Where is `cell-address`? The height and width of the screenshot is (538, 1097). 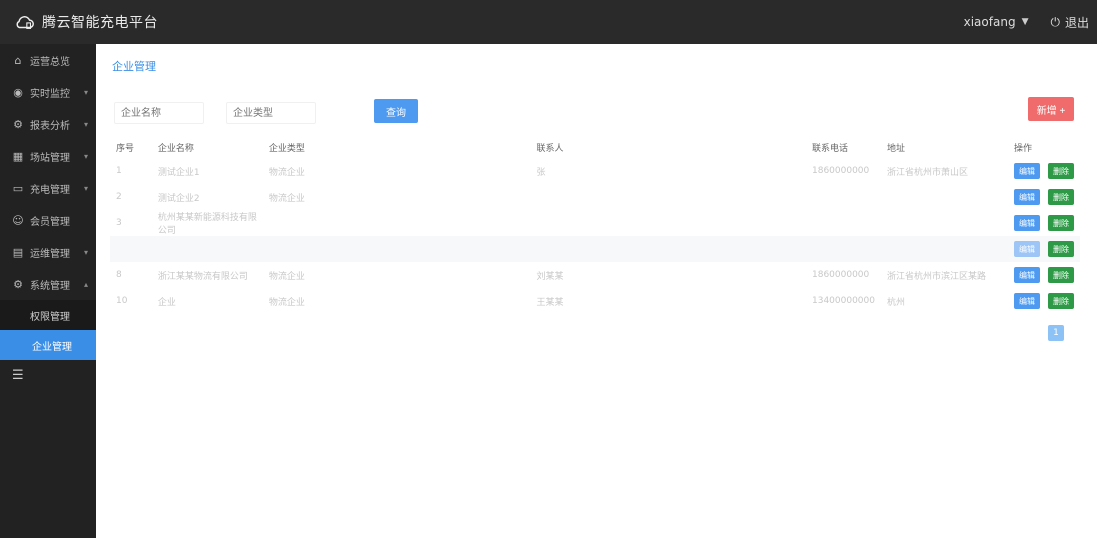
cell-address is located at coordinates (944, 249).